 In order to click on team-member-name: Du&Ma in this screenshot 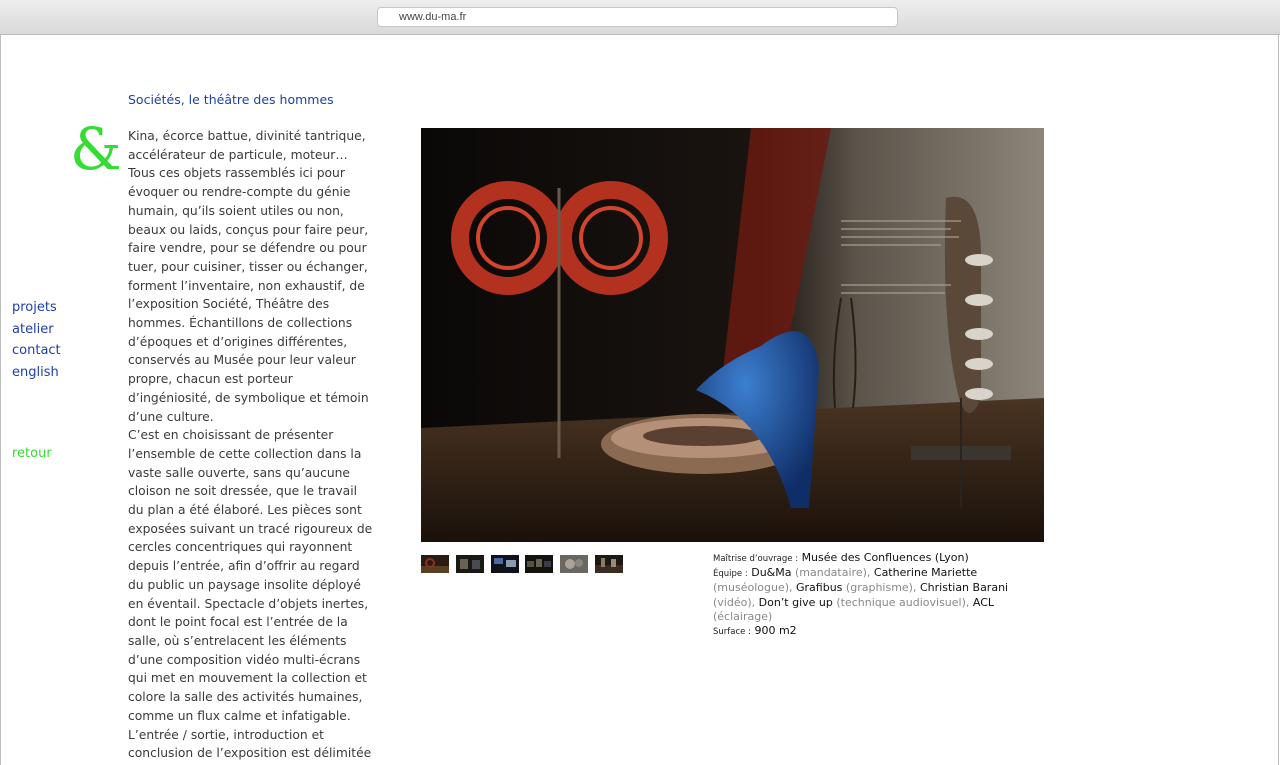, I will do `click(771, 573)`.